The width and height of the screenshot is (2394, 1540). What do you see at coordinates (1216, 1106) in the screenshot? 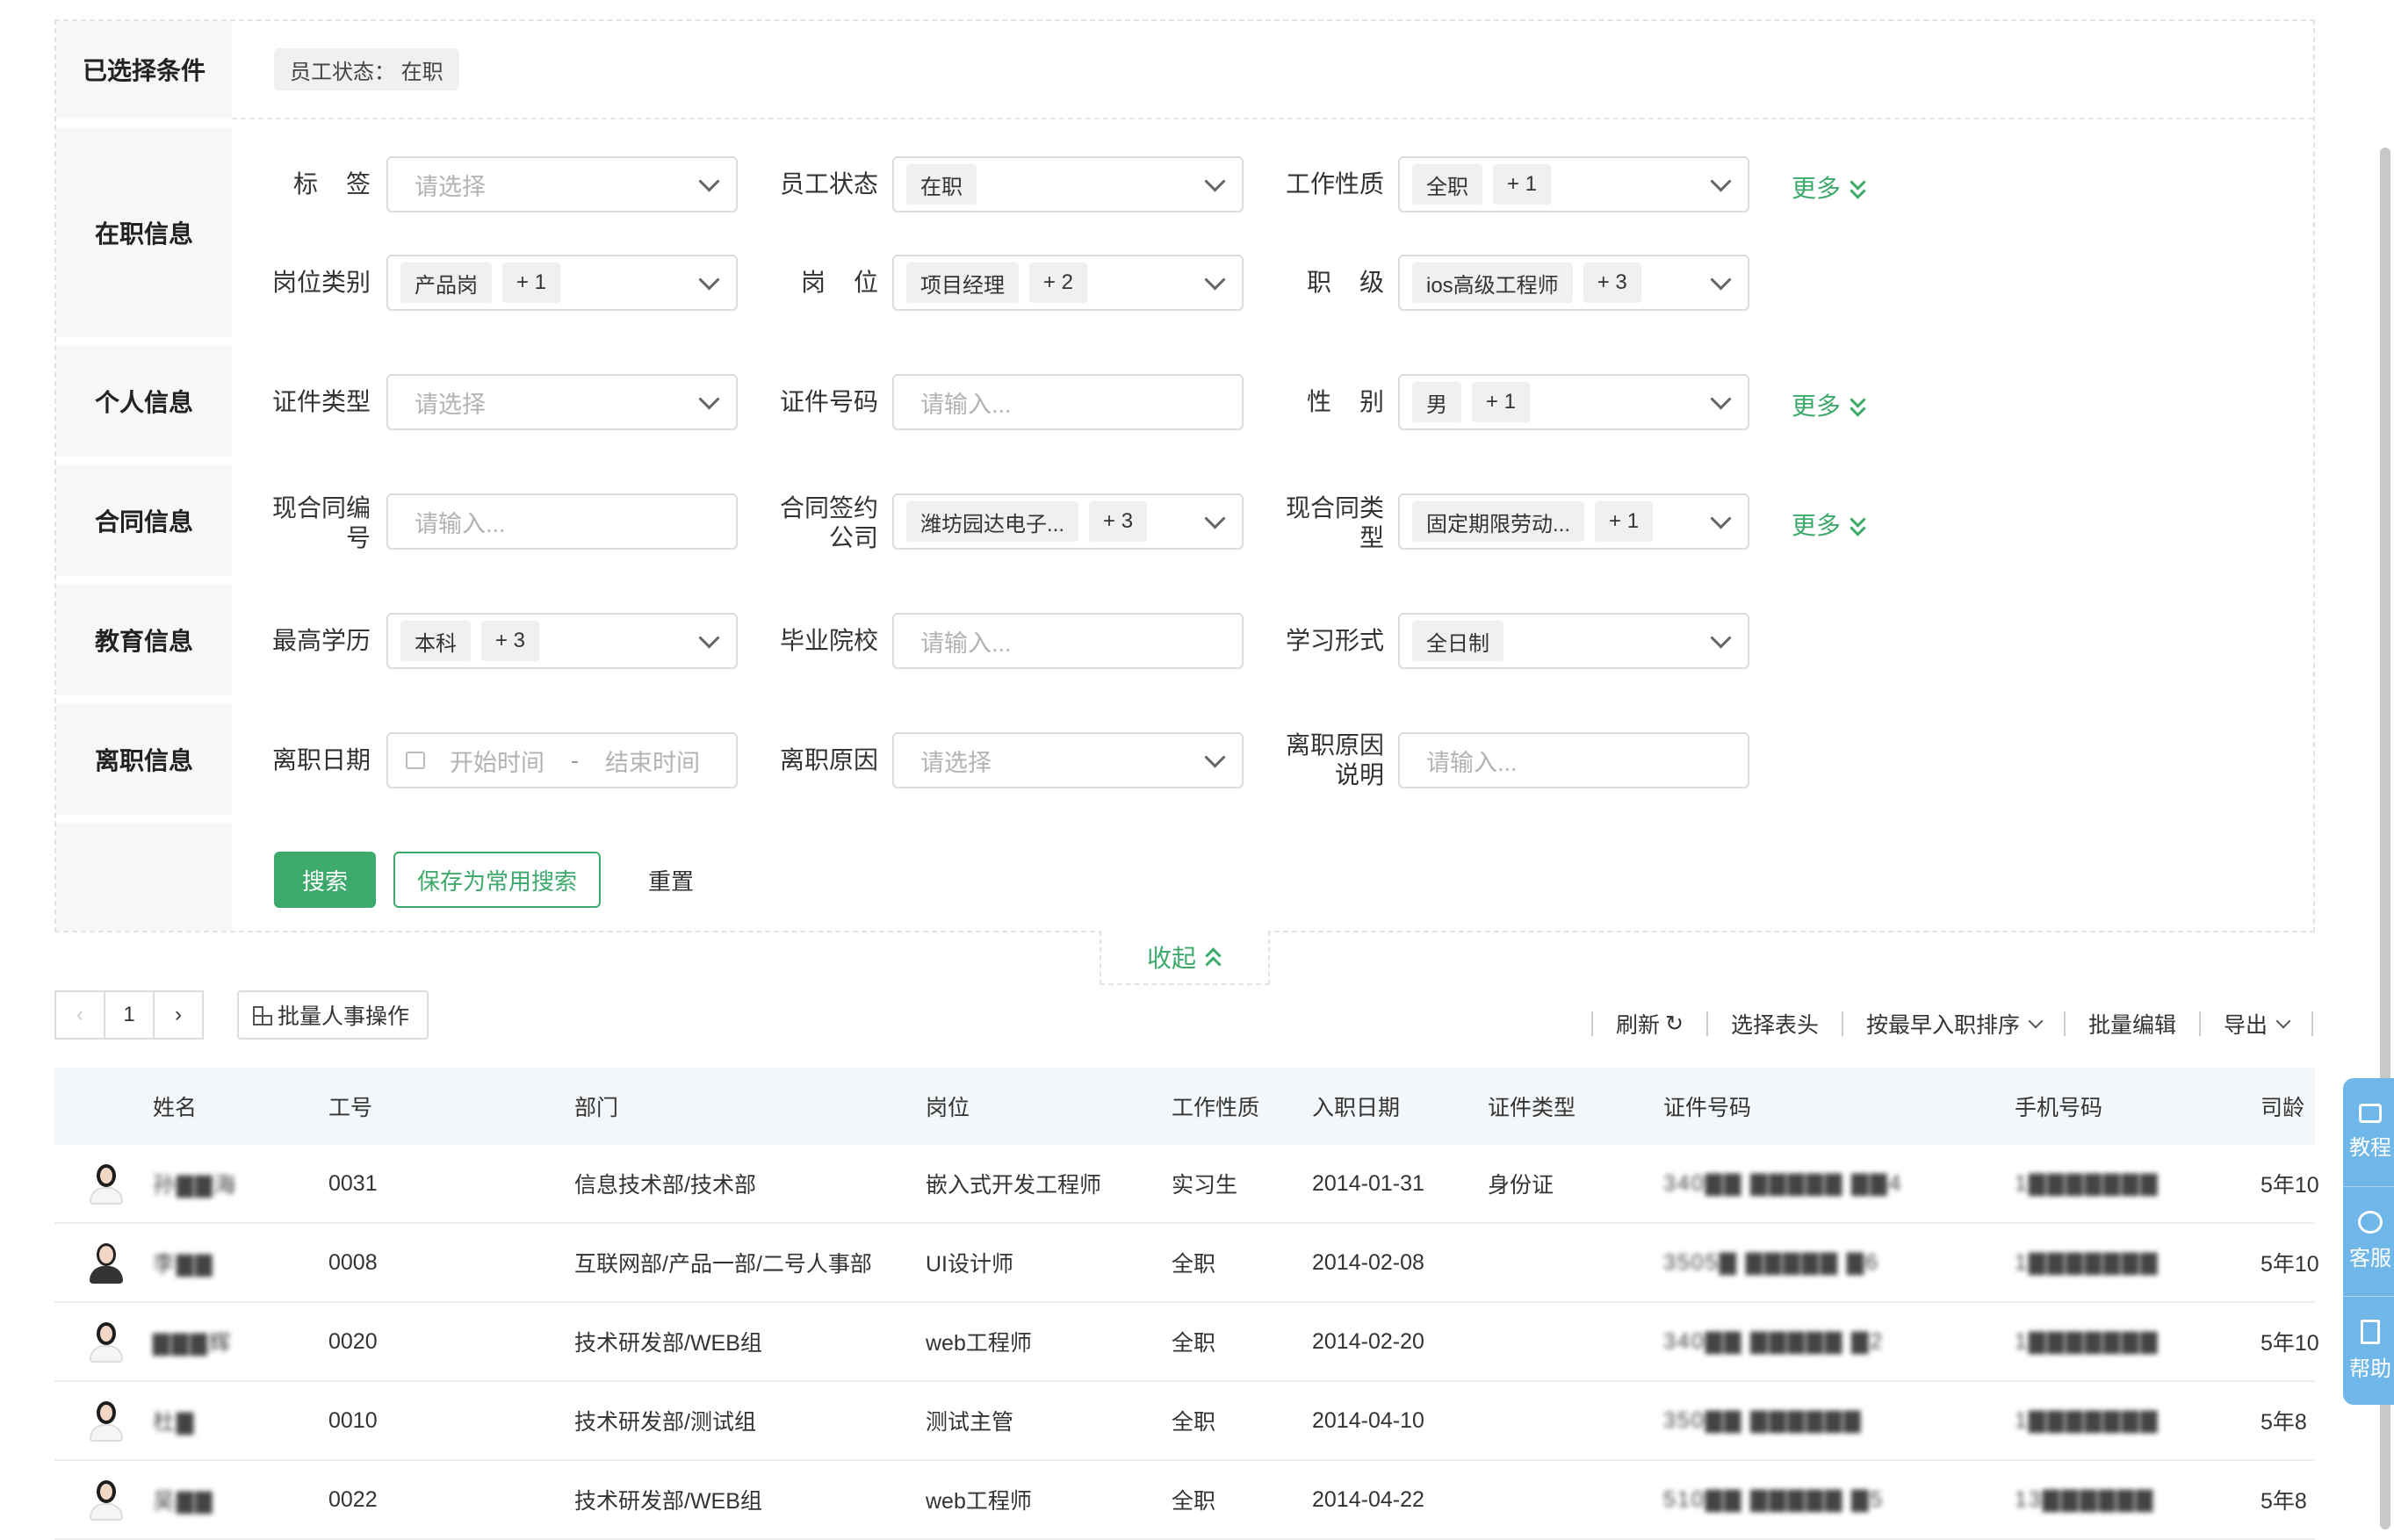
I see `col-nature: 工作性质` at bounding box center [1216, 1106].